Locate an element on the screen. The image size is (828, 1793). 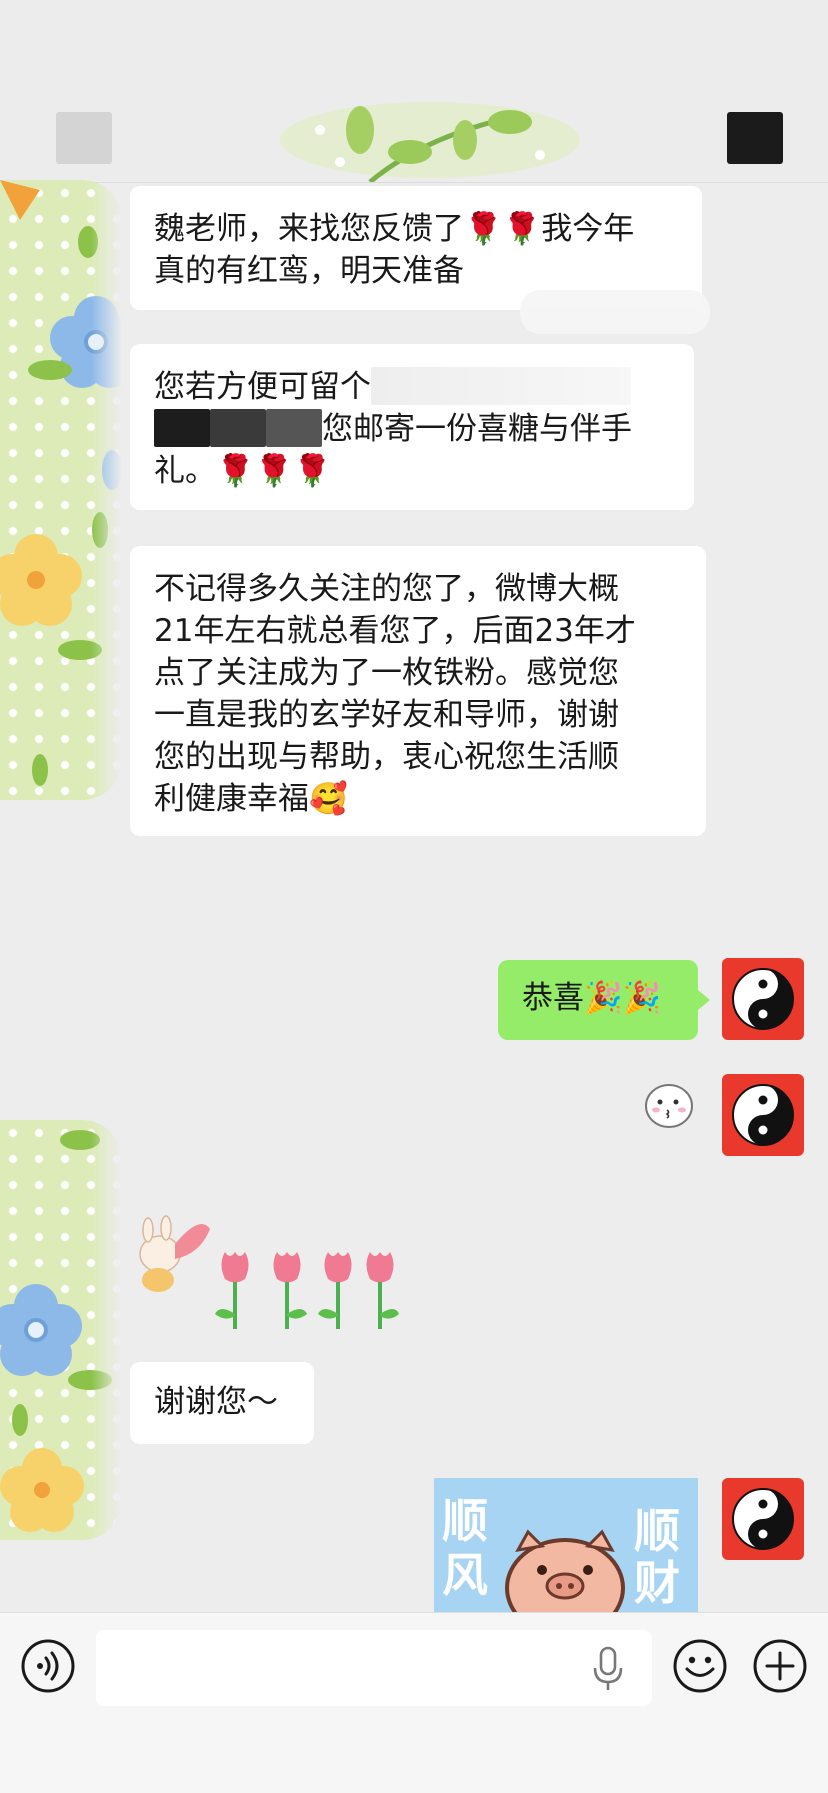
message-bubble-sent: 恭喜🎉🎉 is located at coordinates (598, 1000).